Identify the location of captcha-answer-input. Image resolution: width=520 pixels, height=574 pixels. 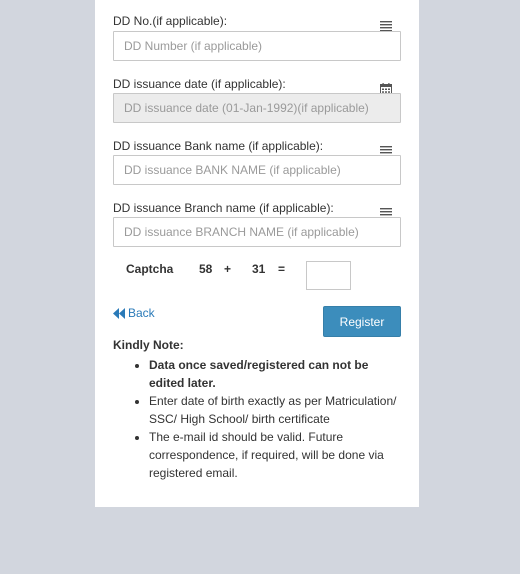
(328, 275).